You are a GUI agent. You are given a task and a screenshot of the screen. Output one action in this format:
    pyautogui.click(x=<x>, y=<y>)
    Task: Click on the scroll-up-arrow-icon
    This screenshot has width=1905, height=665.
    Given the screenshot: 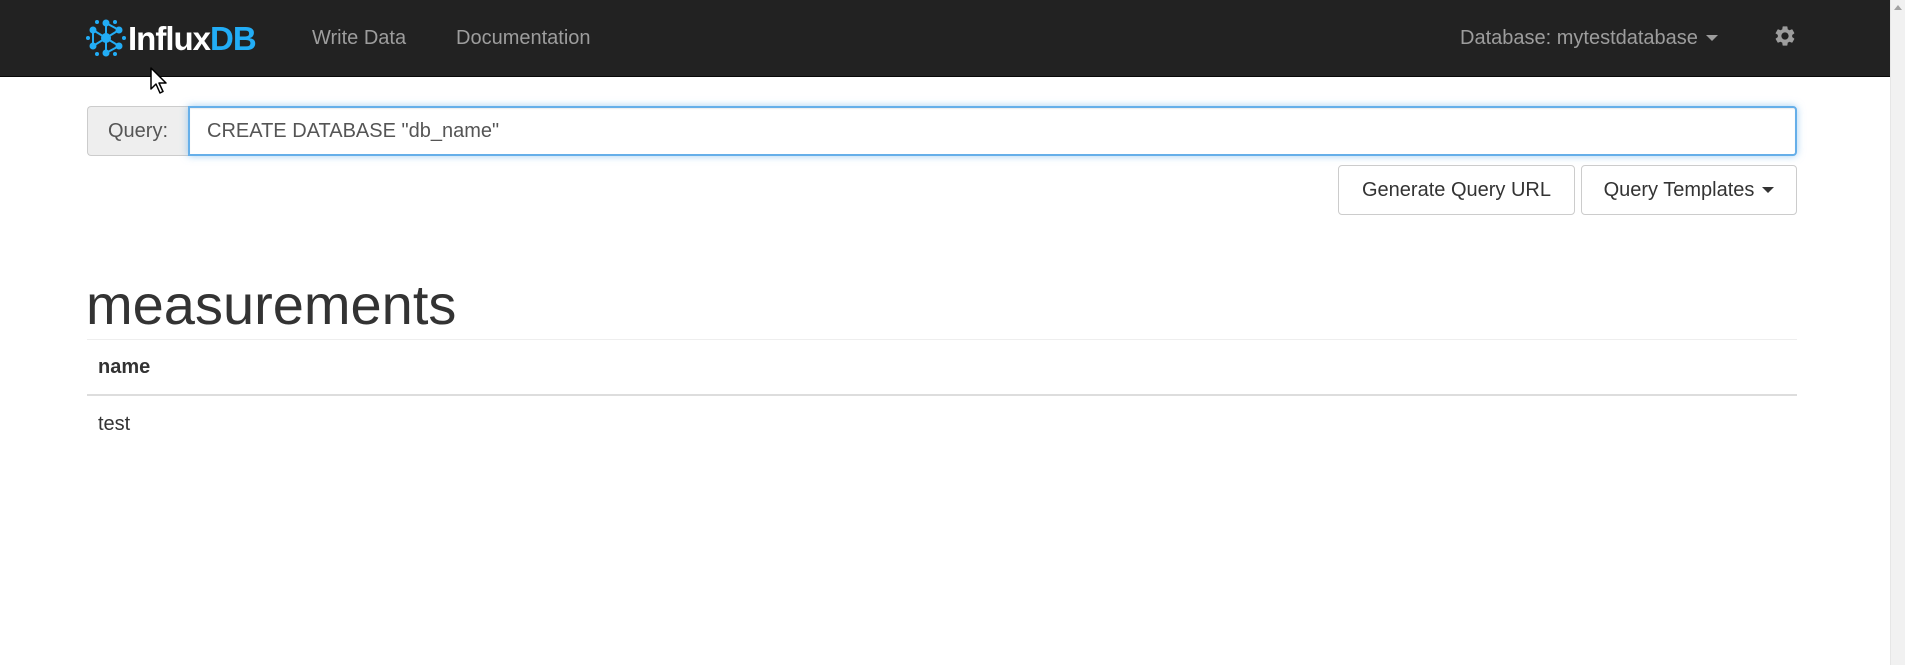 What is the action you would take?
    pyautogui.click(x=1898, y=7)
    